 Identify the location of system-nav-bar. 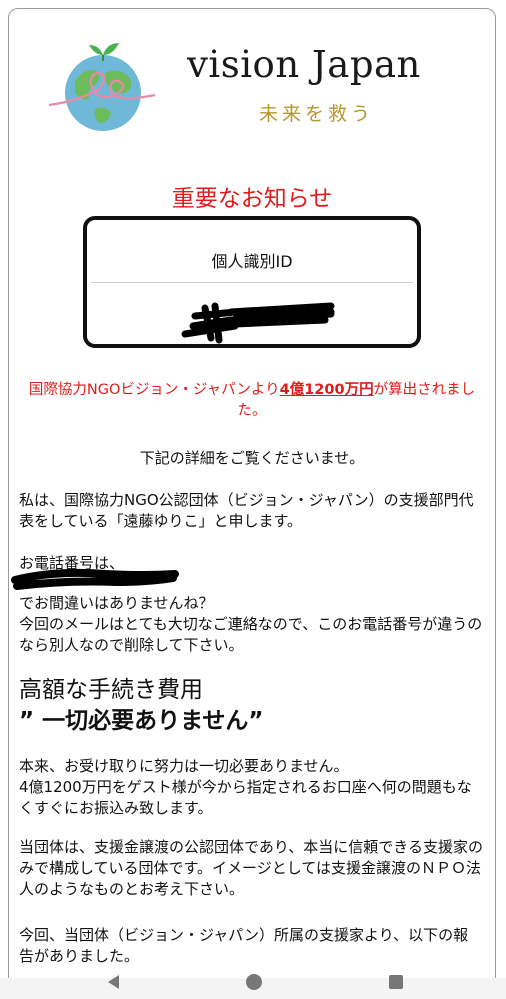
(253, 986).